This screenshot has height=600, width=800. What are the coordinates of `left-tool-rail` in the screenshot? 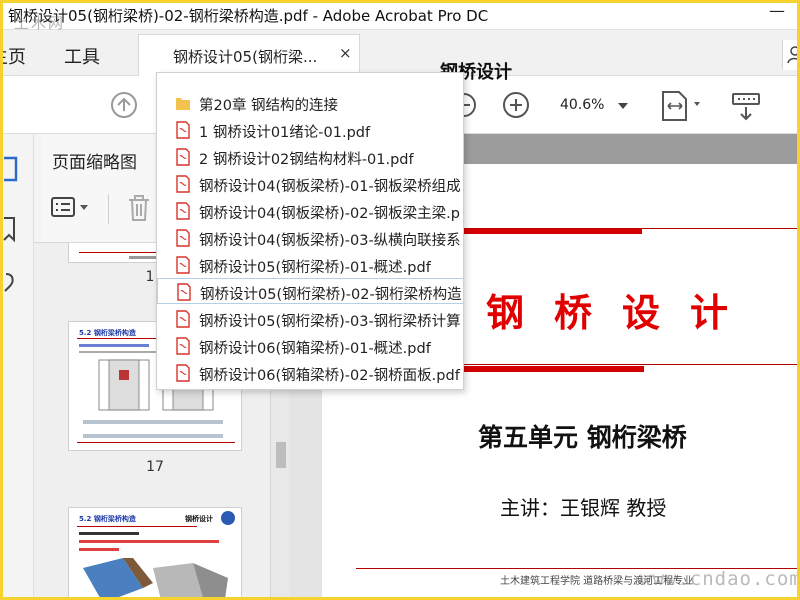 It's located at (17, 367).